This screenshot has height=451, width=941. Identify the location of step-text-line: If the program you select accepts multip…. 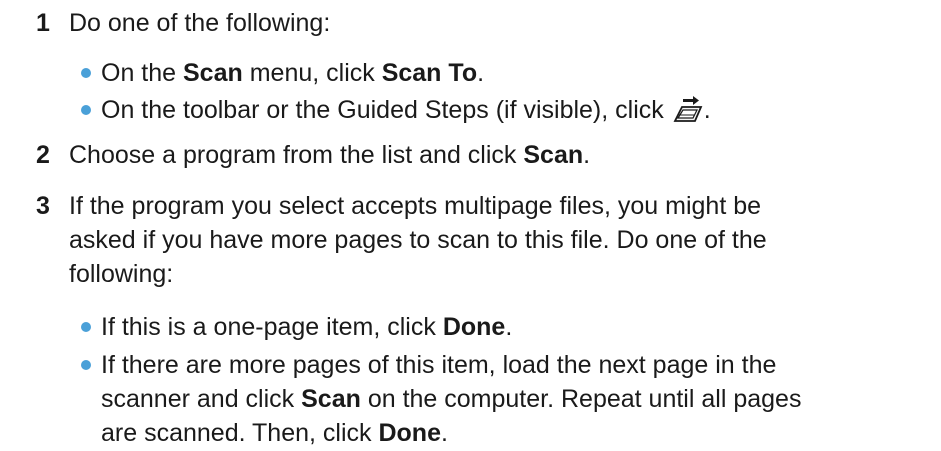
(415, 206).